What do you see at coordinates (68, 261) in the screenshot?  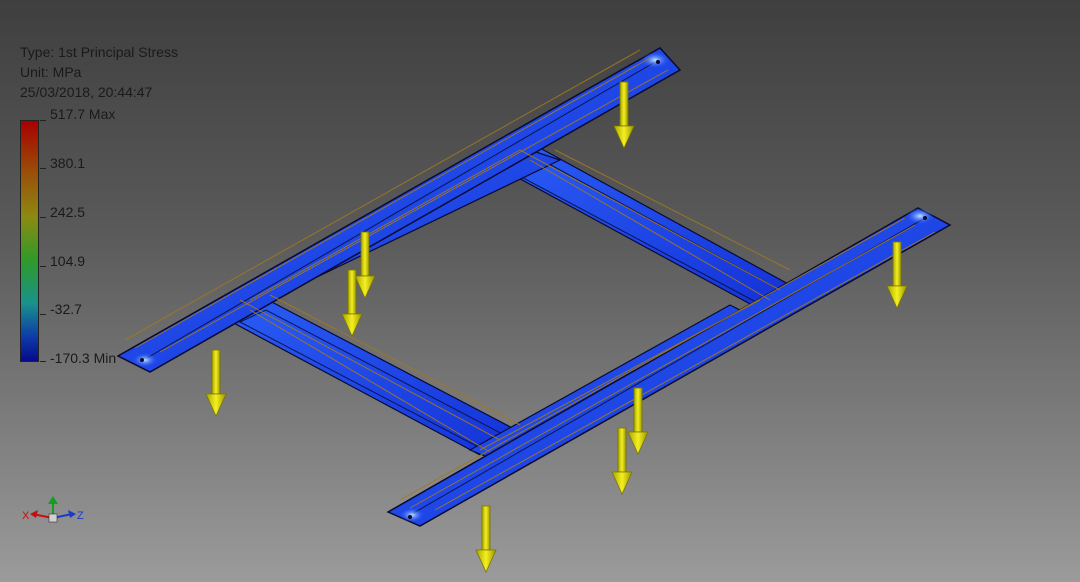 I see `legend-value-label: 104.9` at bounding box center [68, 261].